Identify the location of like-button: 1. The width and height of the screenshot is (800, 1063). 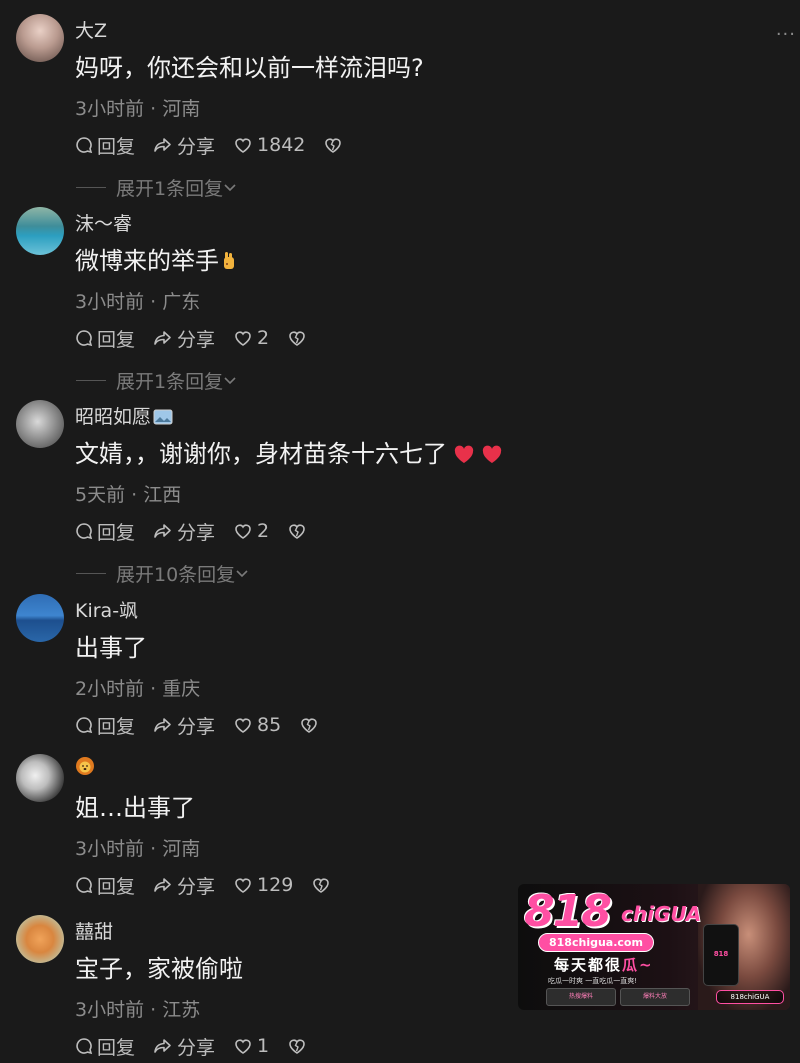
(251, 1046).